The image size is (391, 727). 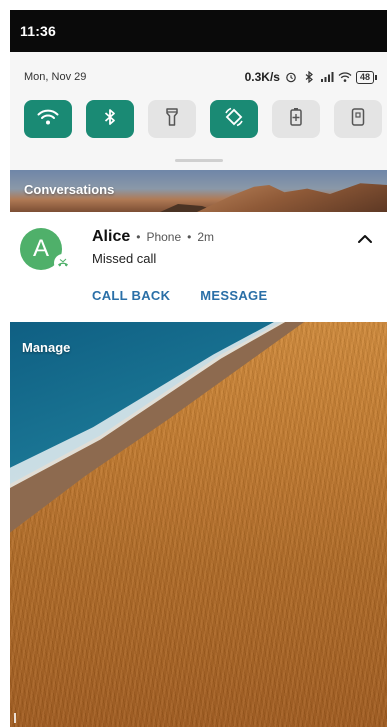 What do you see at coordinates (38, 31) in the screenshot?
I see `clock: 11:36` at bounding box center [38, 31].